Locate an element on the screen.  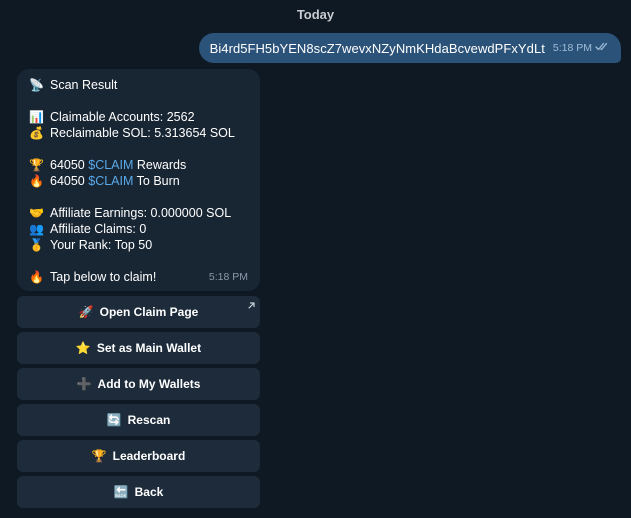
people-icon: 👥 is located at coordinates (36, 229).